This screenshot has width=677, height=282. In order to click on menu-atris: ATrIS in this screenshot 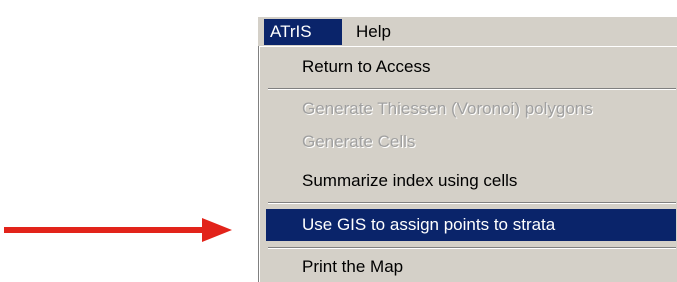, I will do `click(303, 32)`.